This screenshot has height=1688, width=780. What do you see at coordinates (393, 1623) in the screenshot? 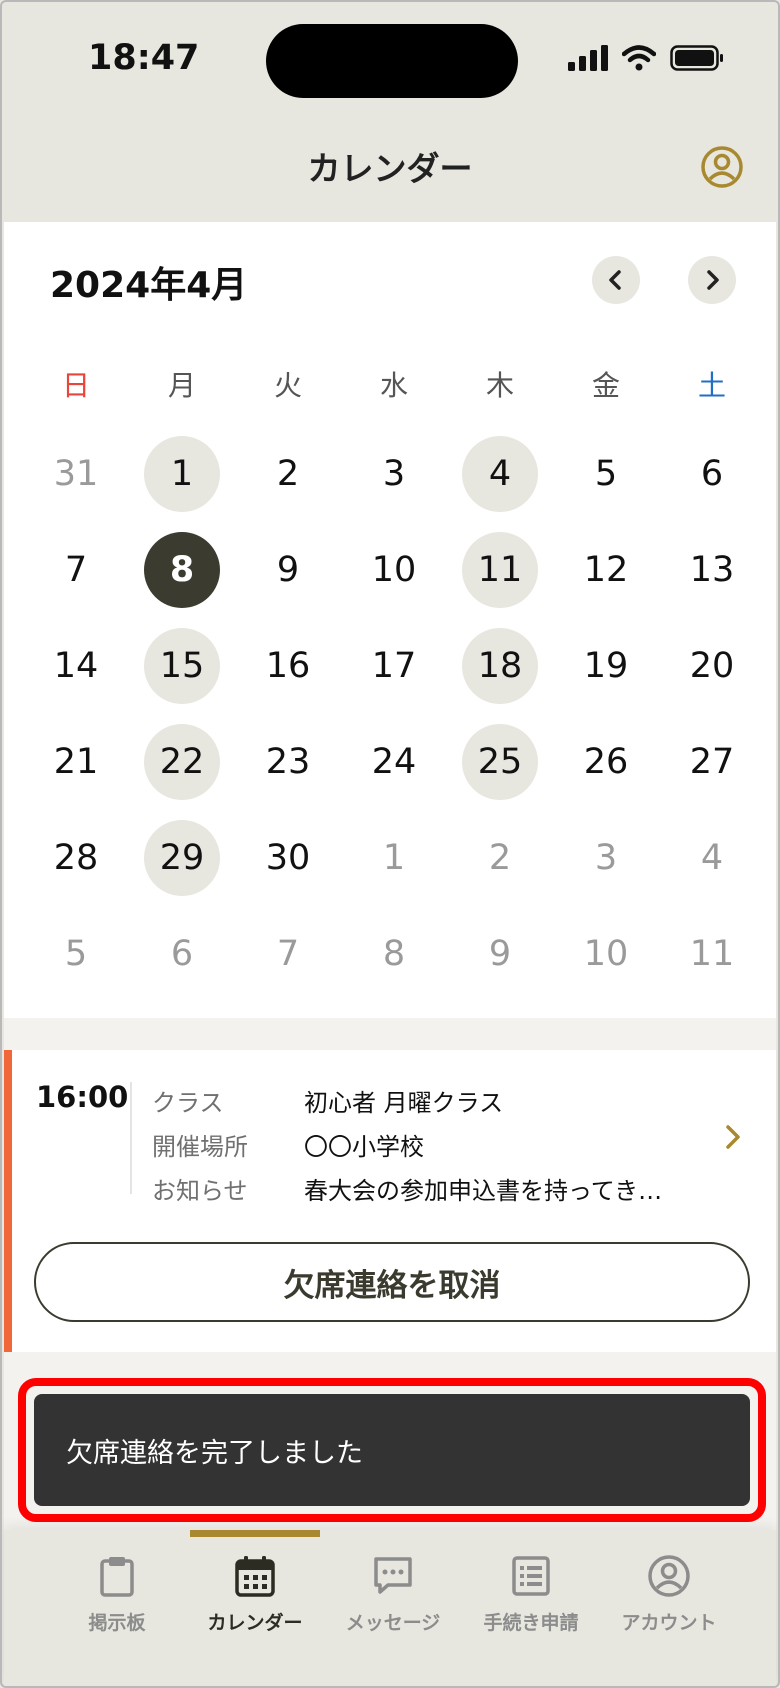
I see `tab-label: メッセージ` at bounding box center [393, 1623].